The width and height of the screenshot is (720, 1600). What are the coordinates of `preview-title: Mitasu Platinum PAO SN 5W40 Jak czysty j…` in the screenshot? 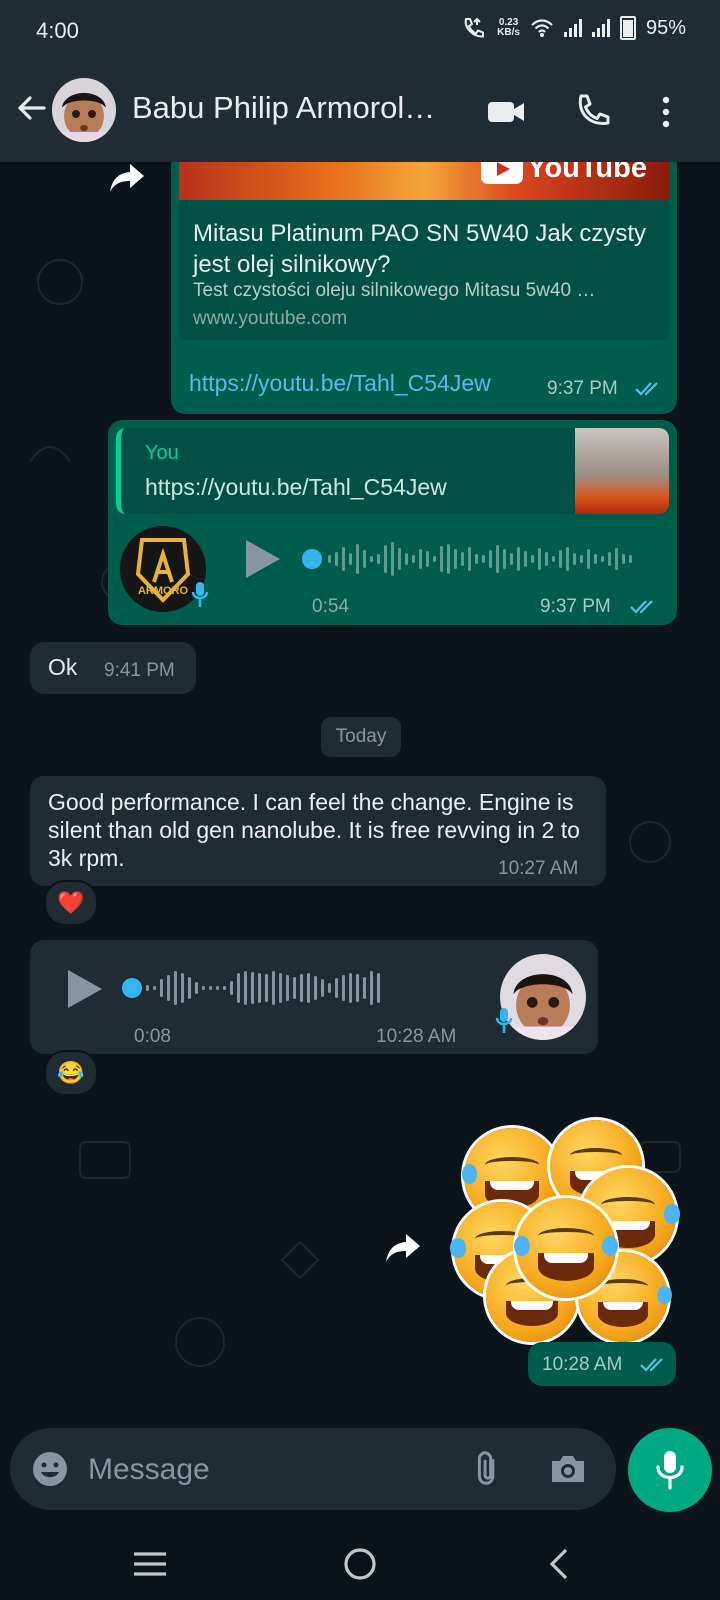 It's located at (420, 249).